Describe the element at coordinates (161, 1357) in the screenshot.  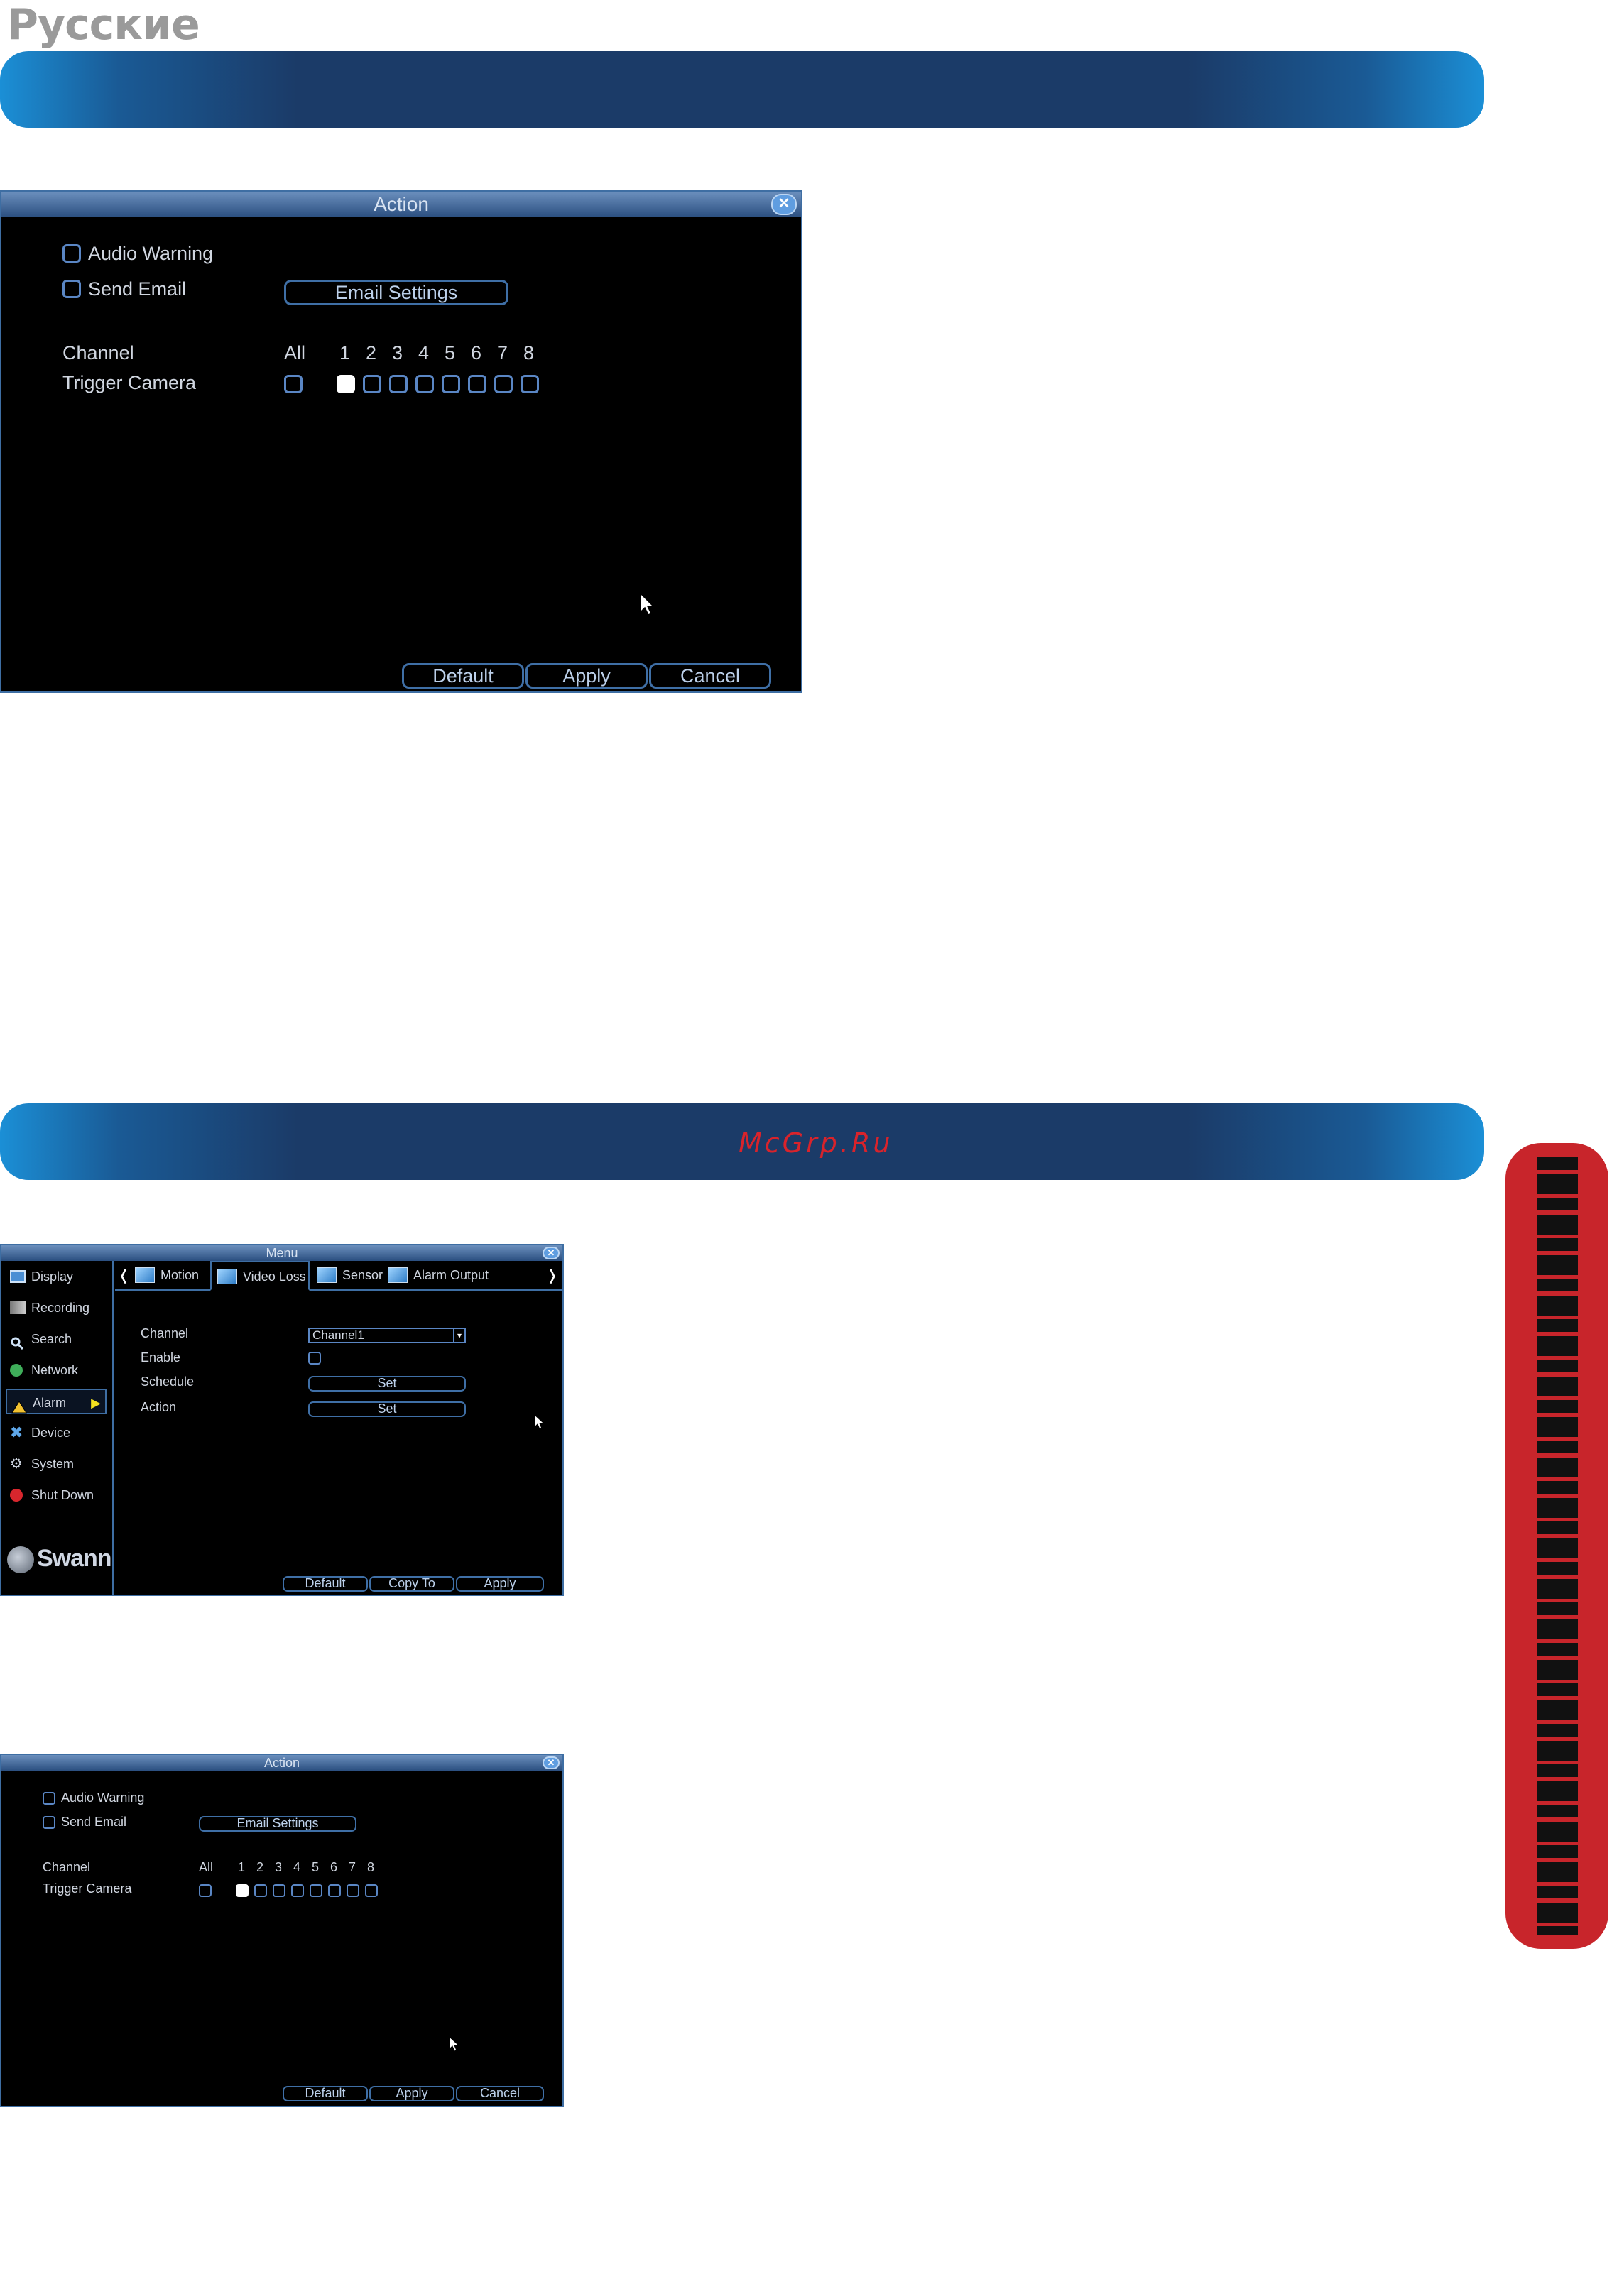
I see `enable-label: Enable` at that location.